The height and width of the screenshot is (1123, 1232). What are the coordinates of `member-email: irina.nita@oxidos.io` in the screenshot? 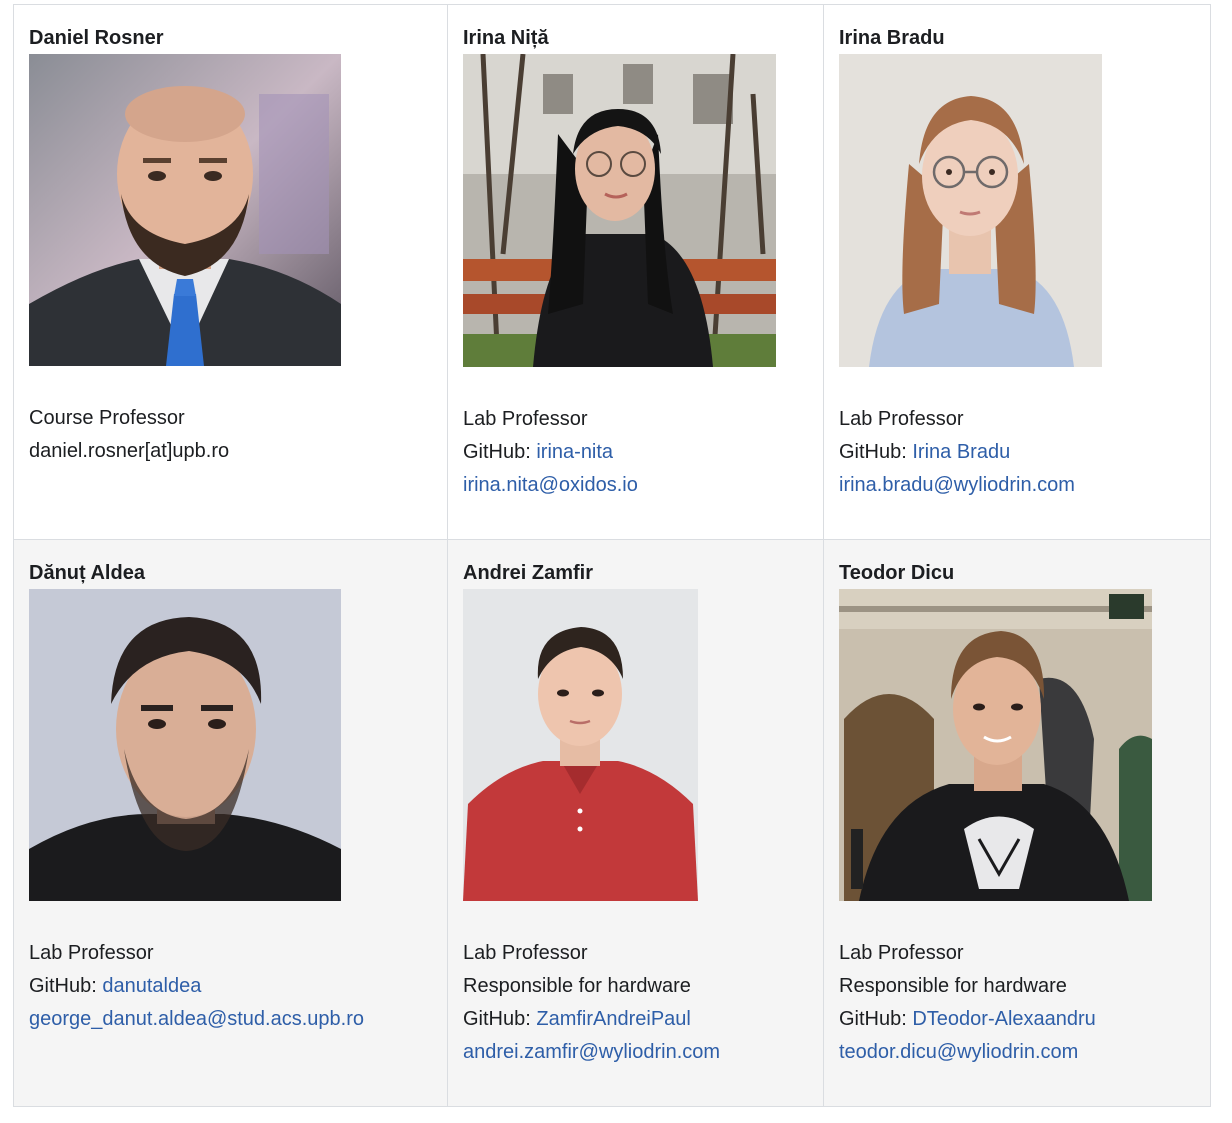 It's located at (635, 485).